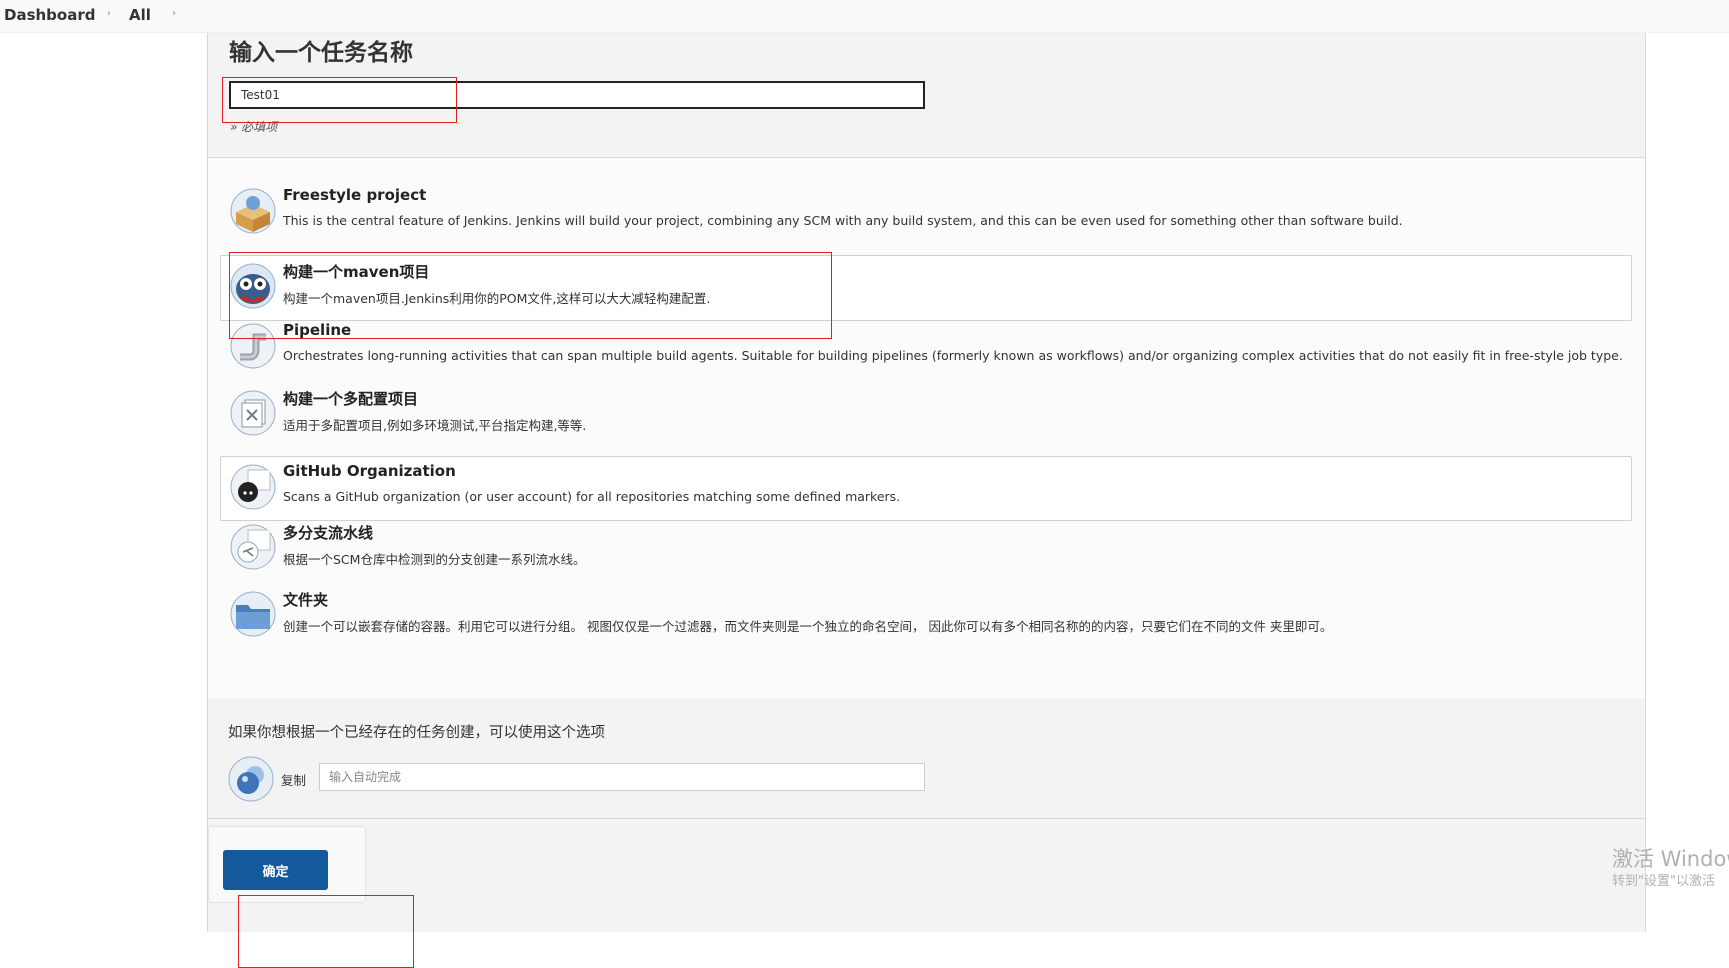  Describe the element at coordinates (864, 16) in the screenshot. I see `breadcrumb: Dashboard › All ›` at that location.